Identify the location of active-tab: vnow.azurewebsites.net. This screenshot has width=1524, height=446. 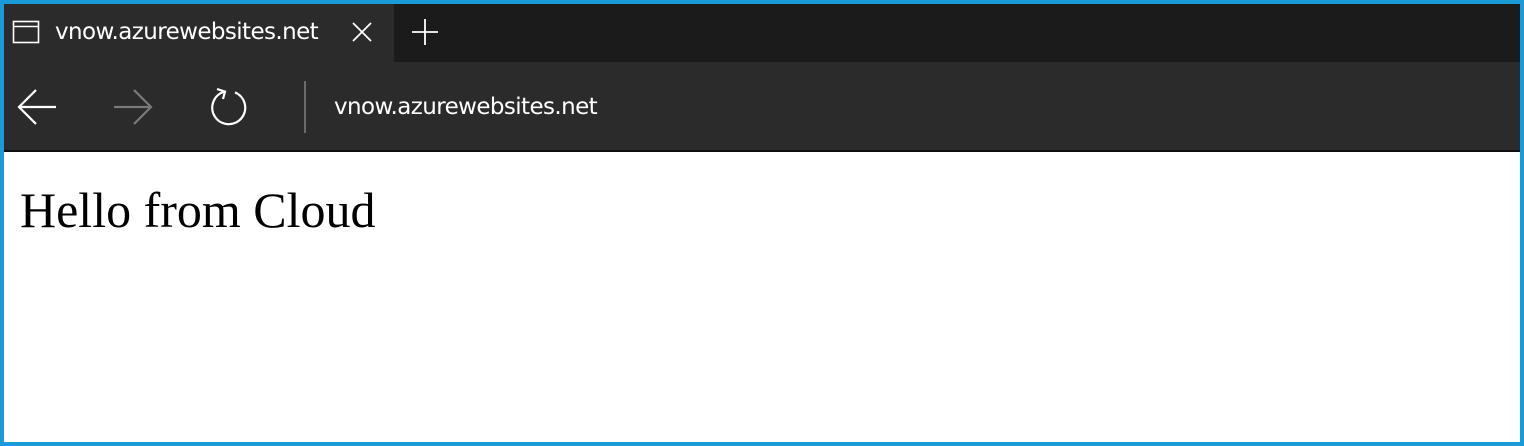
(199, 33).